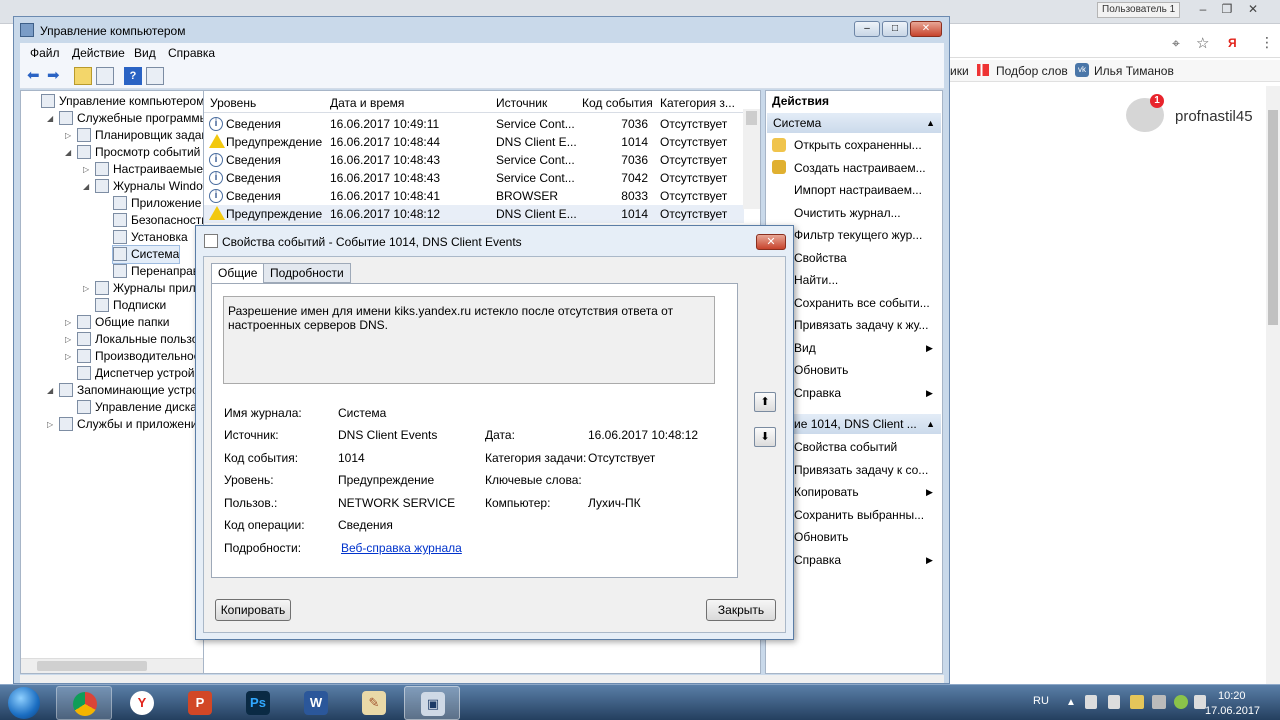  Describe the element at coordinates (143, 339) in the screenshot. I see `tree-item: Локальные пользовате` at that location.